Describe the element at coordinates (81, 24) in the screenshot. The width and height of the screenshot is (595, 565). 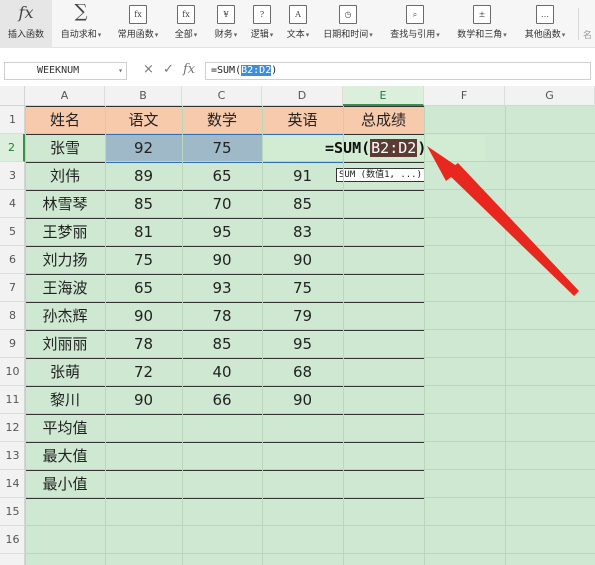
I see `autosum-button: ∑ 自动求和▾` at that location.